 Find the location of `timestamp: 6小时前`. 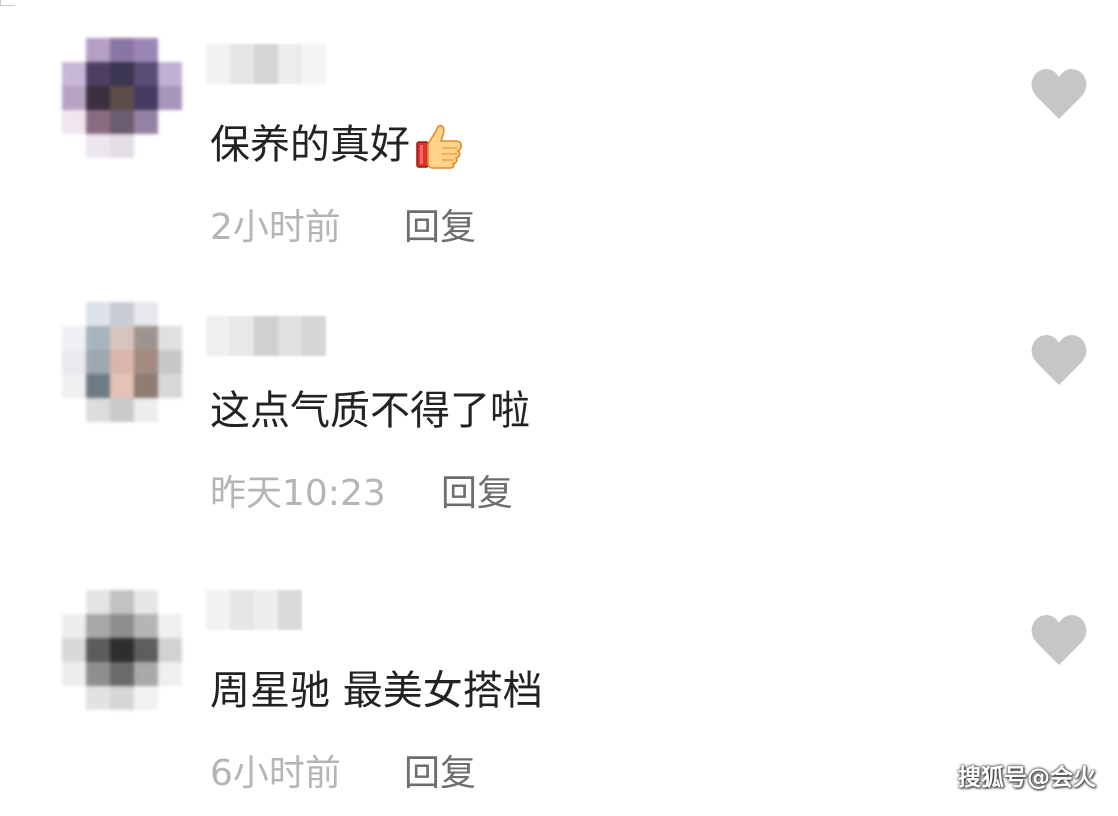

timestamp: 6小时前 is located at coordinates (275, 773).